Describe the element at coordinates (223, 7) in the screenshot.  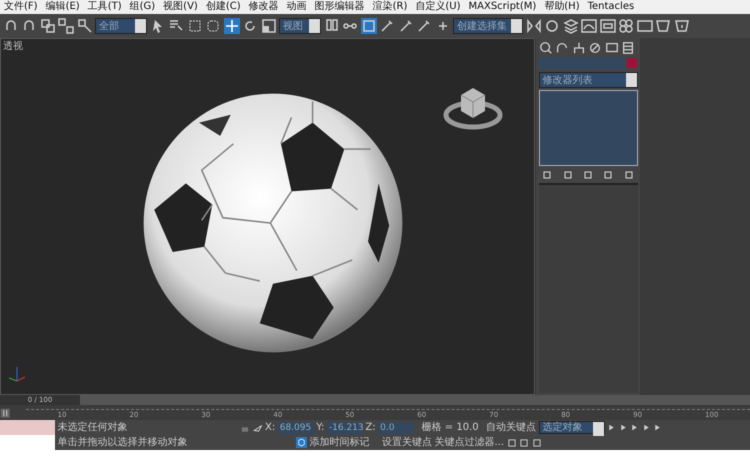
I see `menu-item: 创建(C)` at that location.